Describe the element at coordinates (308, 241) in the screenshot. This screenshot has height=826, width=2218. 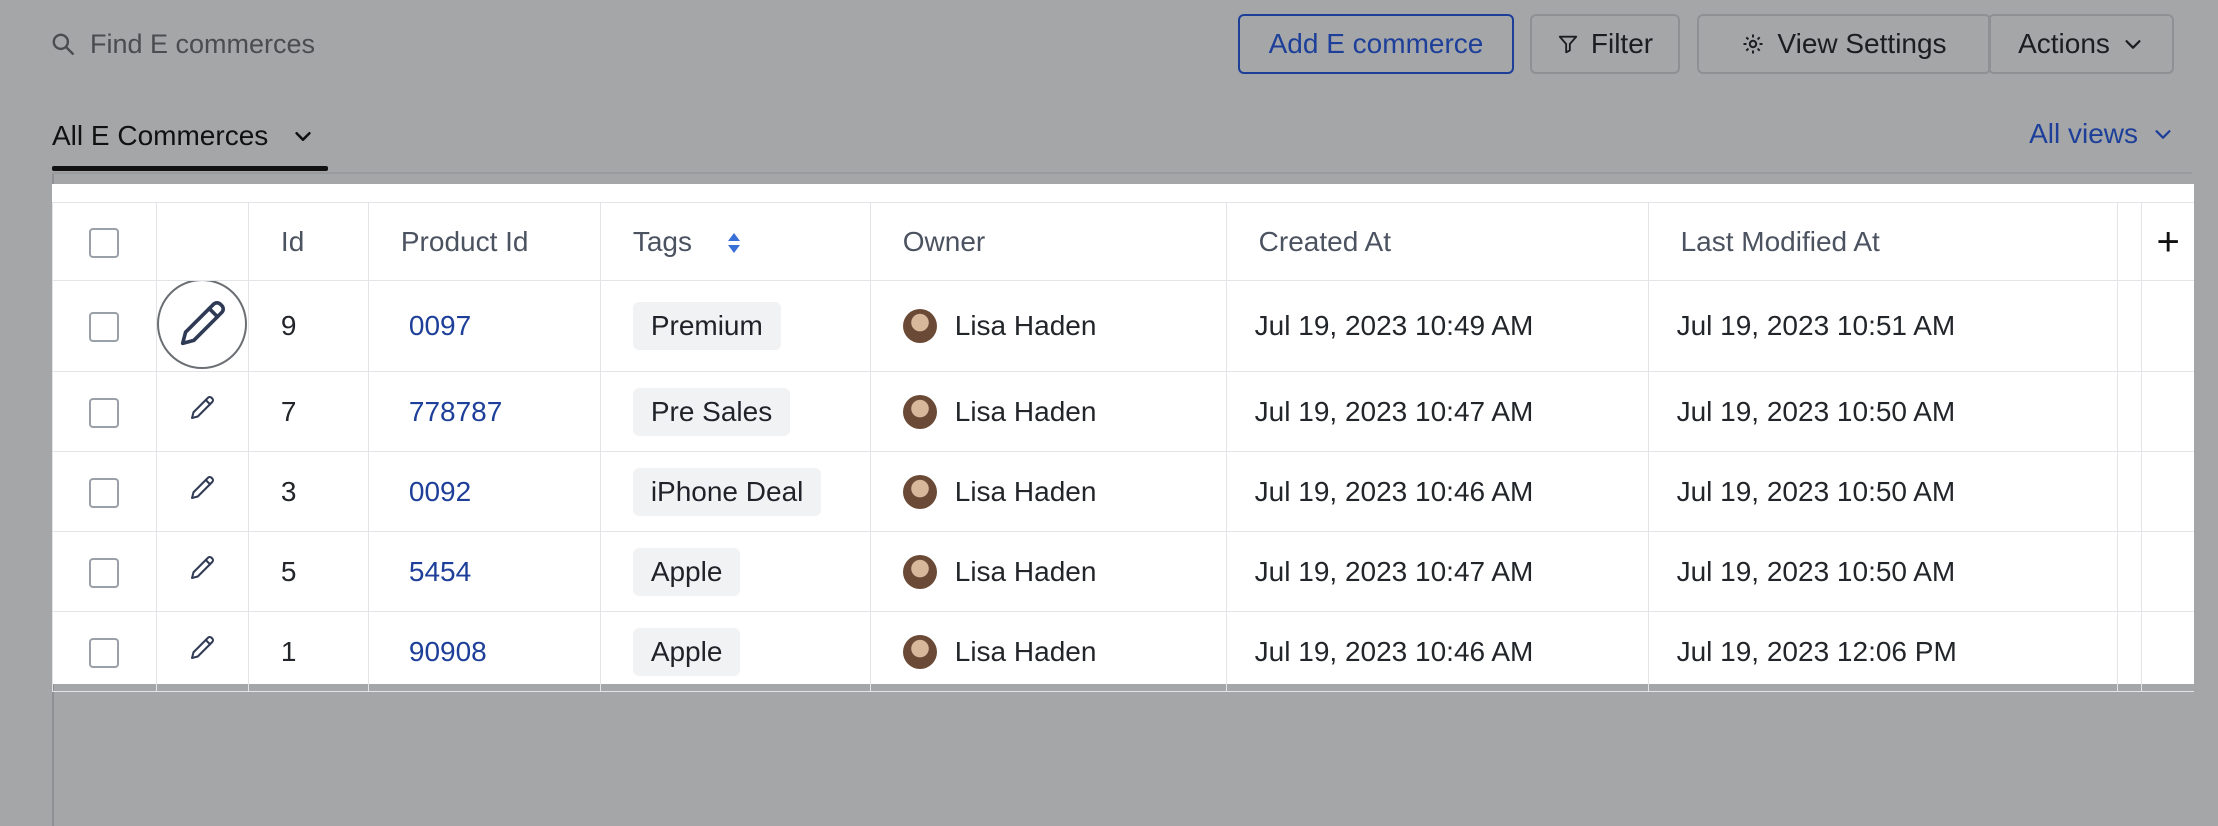
I see `column-header-id: Id` at that location.